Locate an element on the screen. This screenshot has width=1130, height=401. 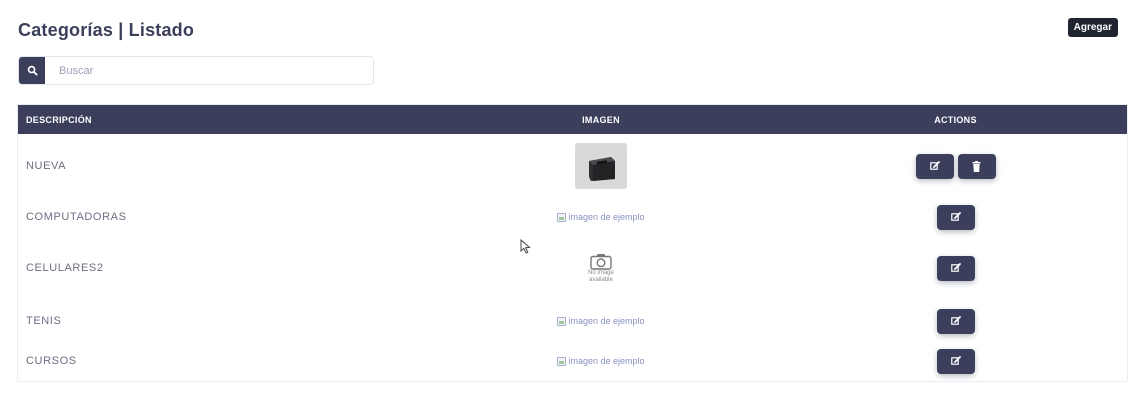
table-header: DESCRIPCIÓN IMAGEN ACTIONS is located at coordinates (572, 119).